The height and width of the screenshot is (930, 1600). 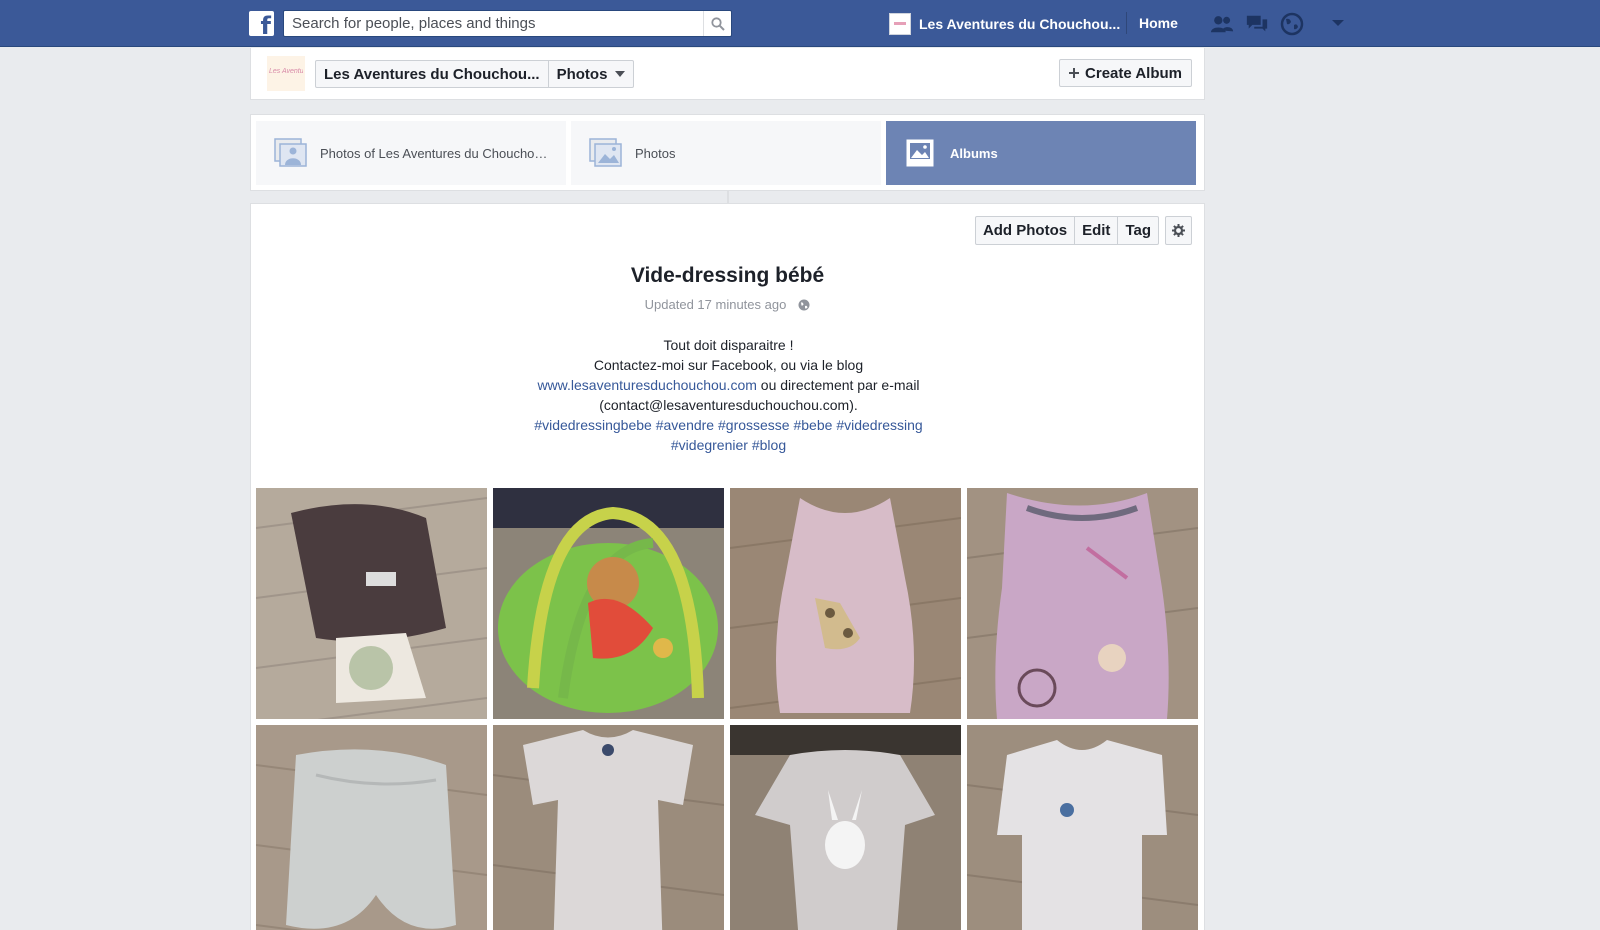 I want to click on hashtag-link: #grossesse, so click(x=754, y=425).